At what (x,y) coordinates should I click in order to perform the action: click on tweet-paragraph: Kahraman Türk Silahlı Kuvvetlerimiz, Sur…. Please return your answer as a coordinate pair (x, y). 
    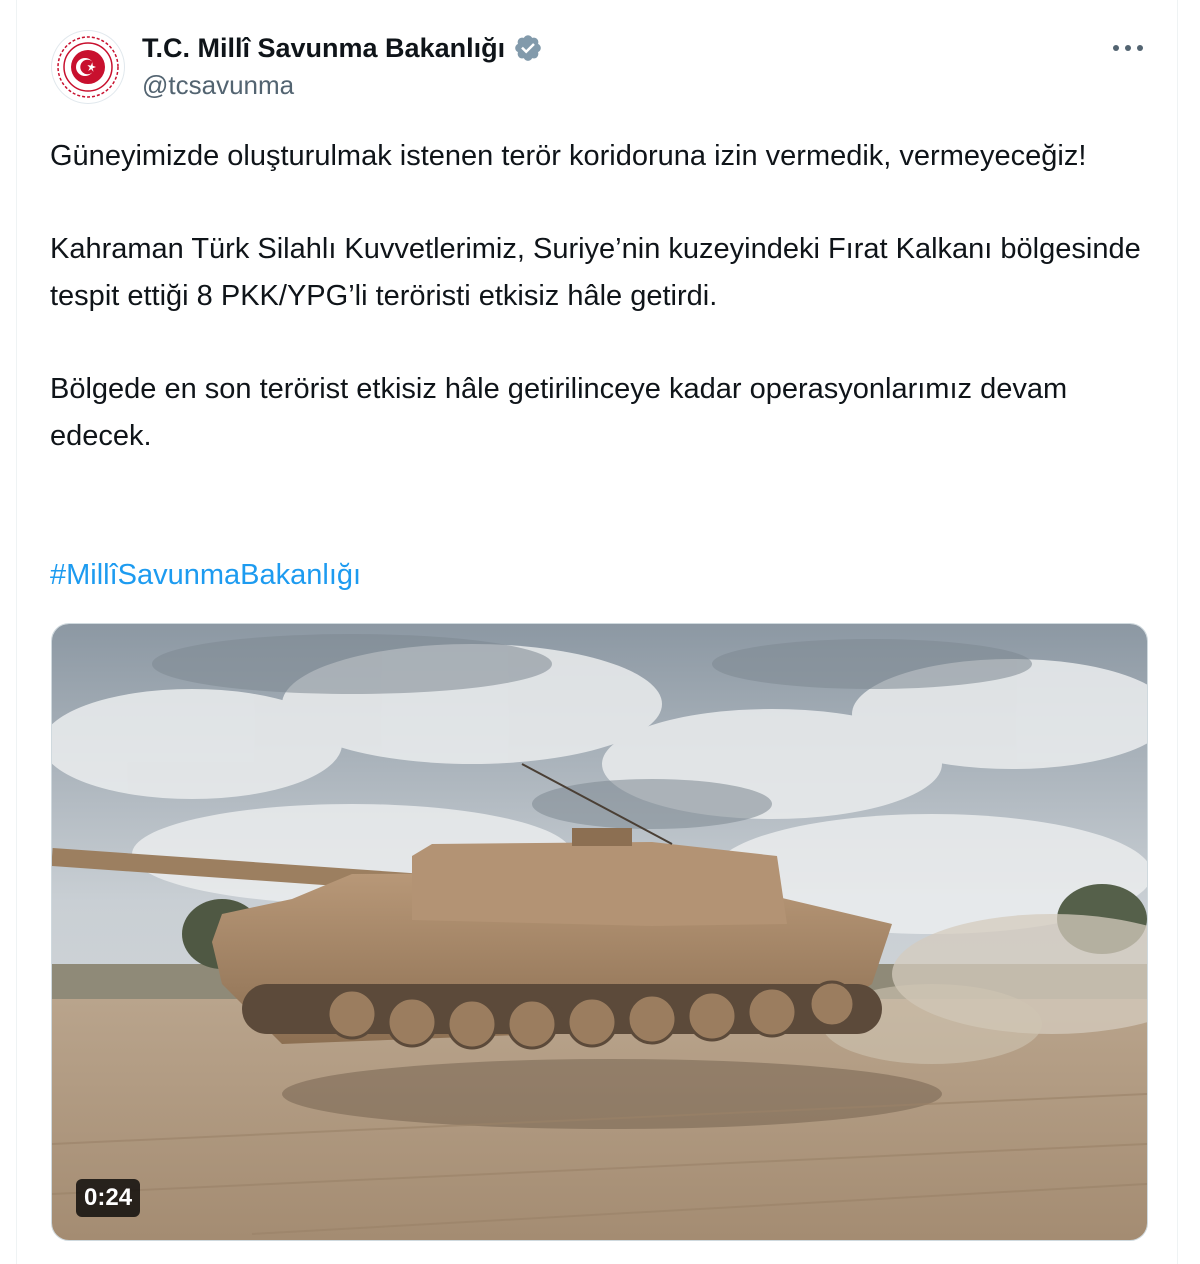
    Looking at the image, I should click on (595, 272).